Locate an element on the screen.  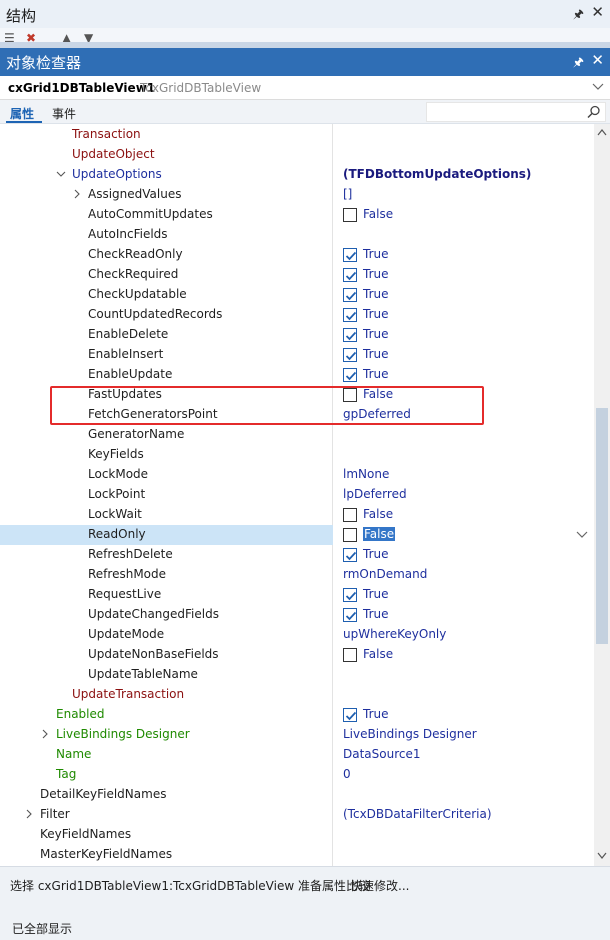
property-row: Tag 0 is located at coordinates (297, 775).